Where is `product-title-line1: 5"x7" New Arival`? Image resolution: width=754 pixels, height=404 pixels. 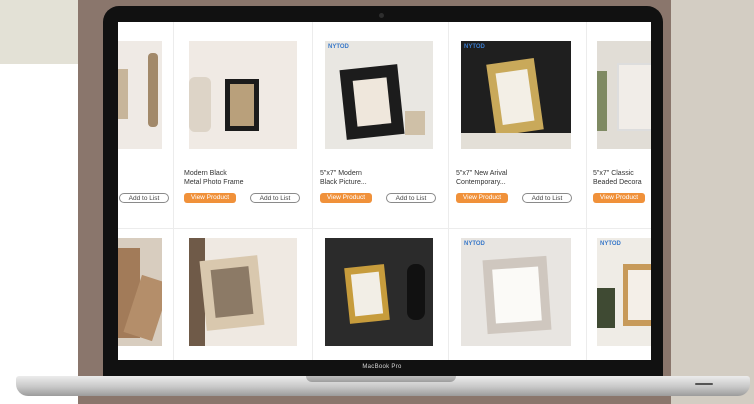
product-title-line1: 5"x7" New Arival is located at coordinates (516, 173).